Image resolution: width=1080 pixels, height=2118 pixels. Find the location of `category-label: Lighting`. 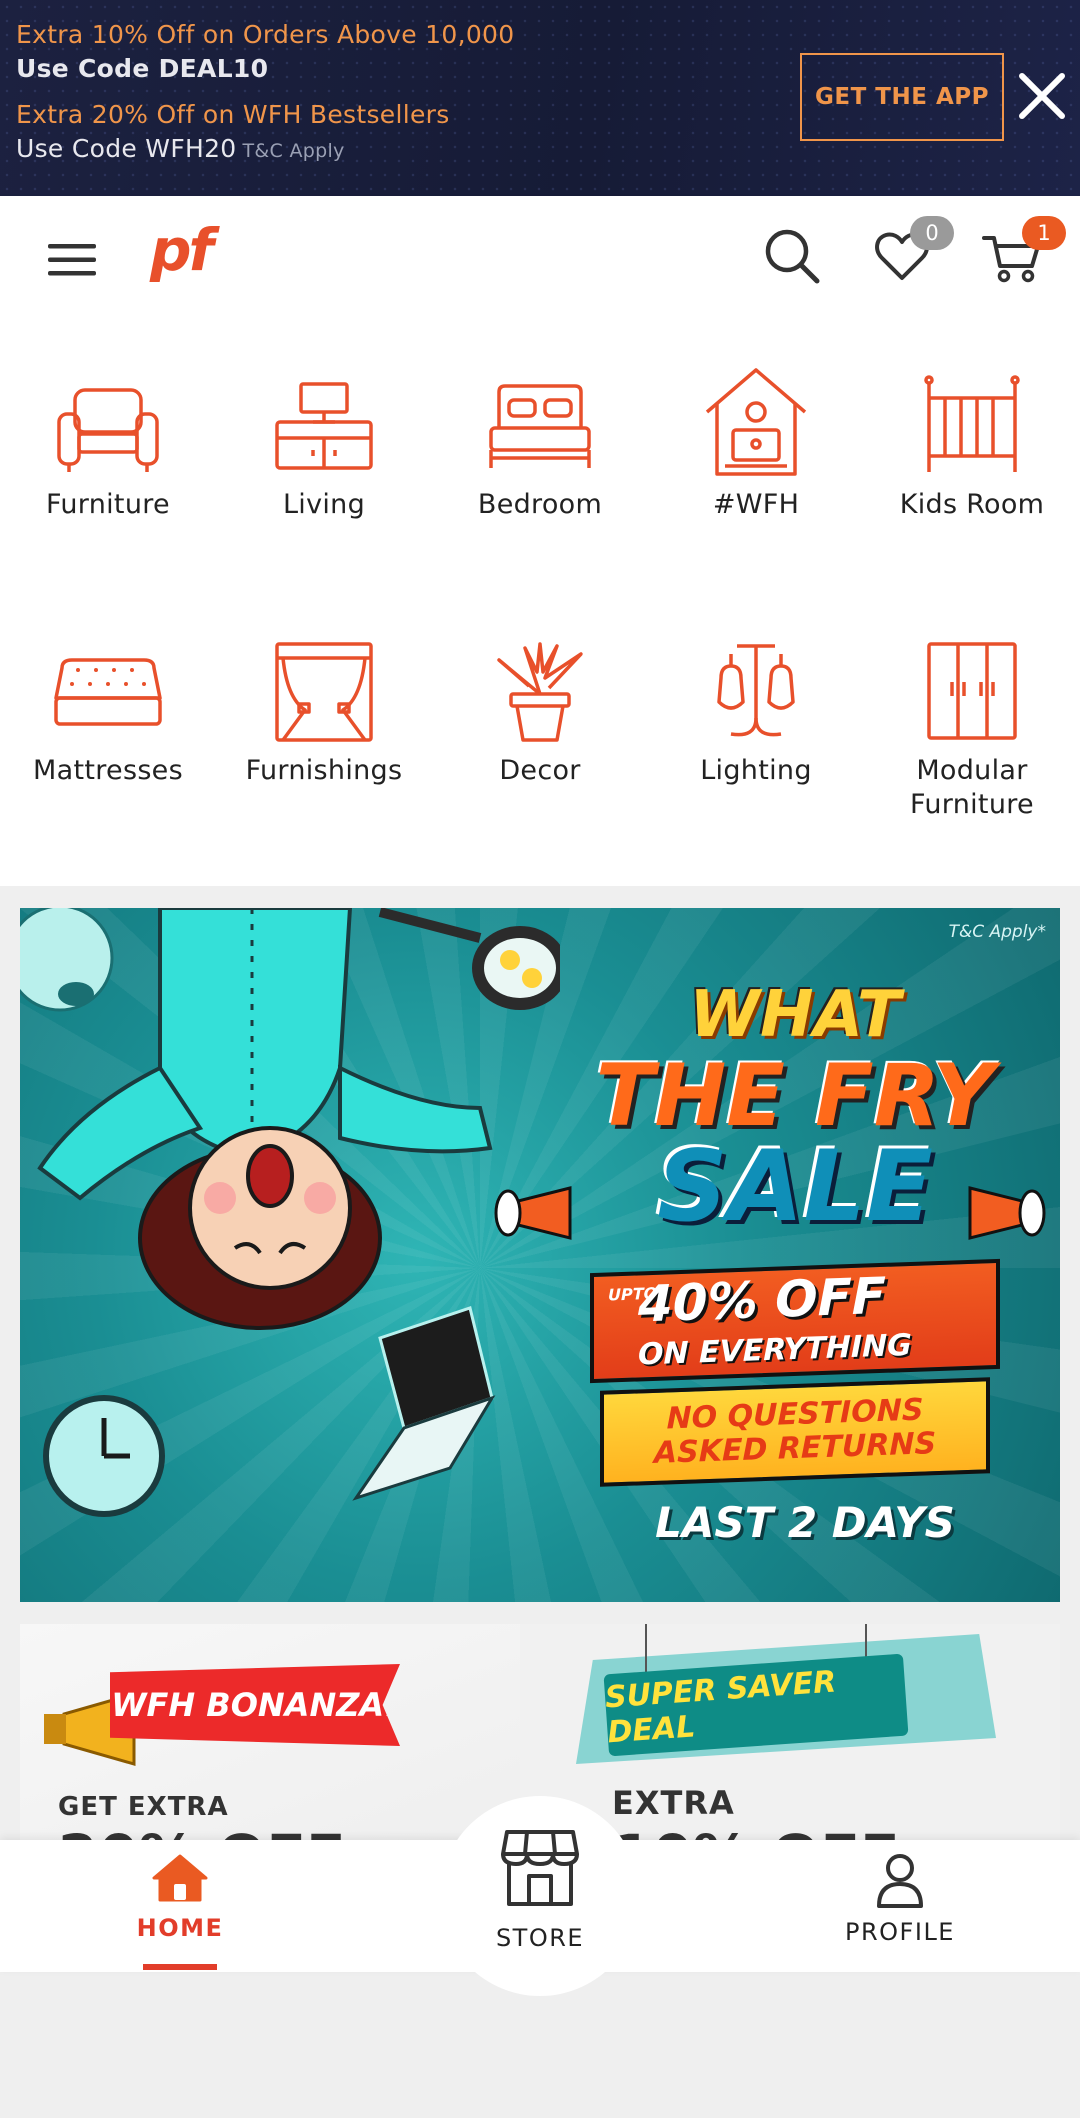

category-label: Lighting is located at coordinates (756, 770).